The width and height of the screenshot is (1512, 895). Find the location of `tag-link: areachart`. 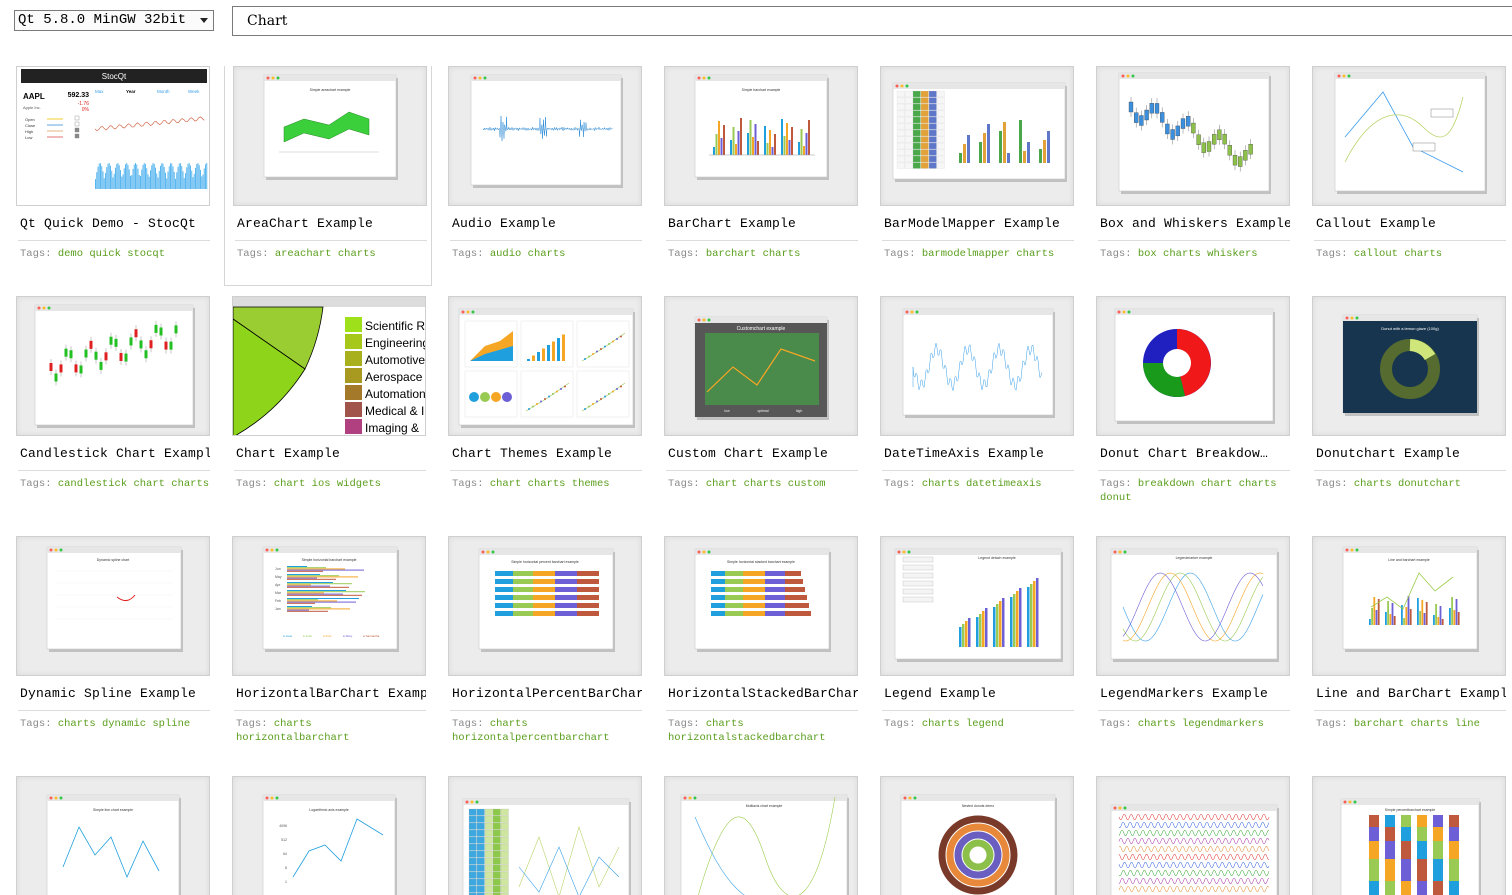

tag-link: areachart is located at coordinates (303, 254).